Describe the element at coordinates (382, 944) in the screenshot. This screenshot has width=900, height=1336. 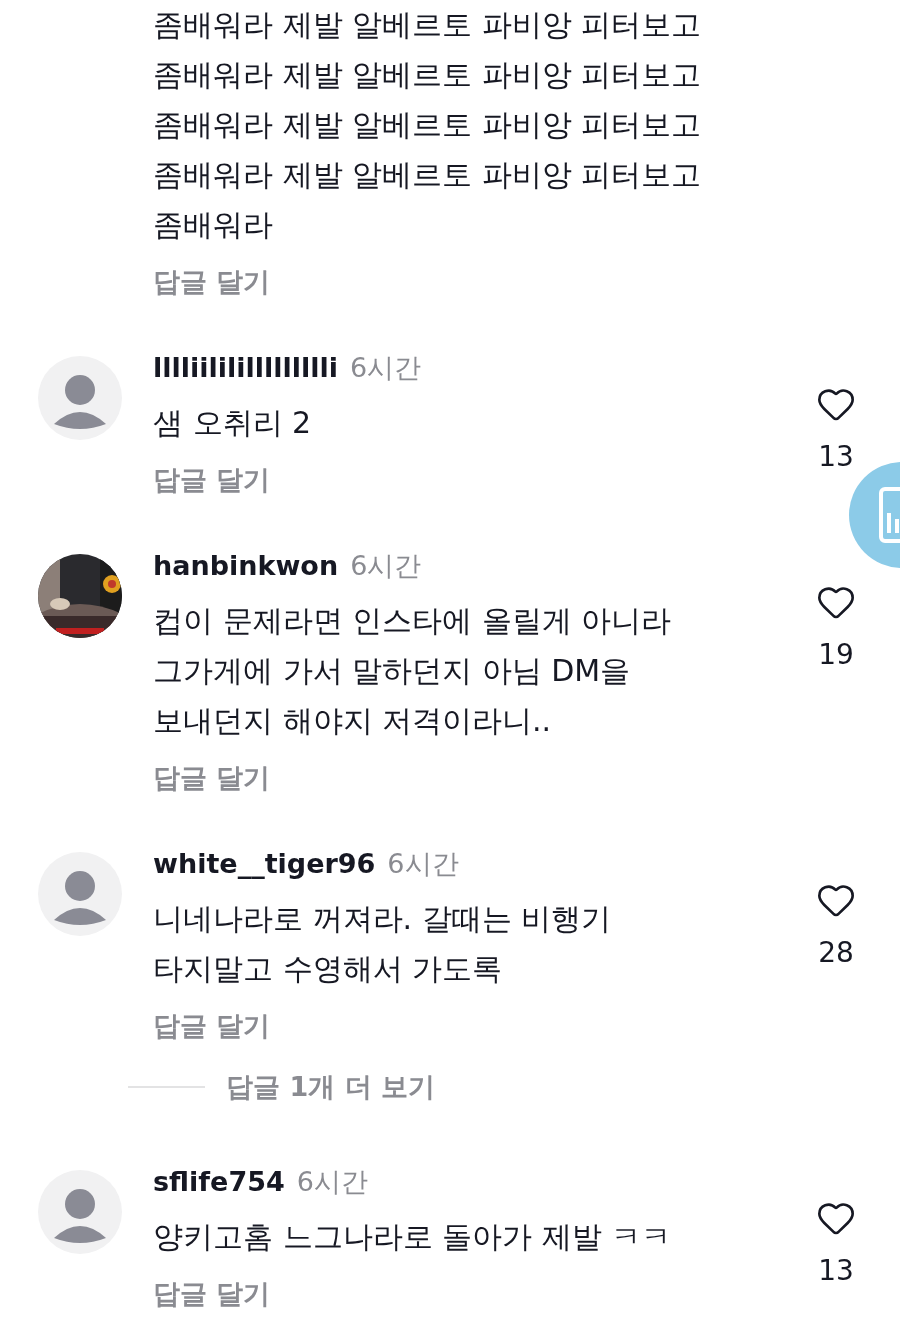
I see `comment-text: 니네나라로 꺼져라. 갈때는 비행기 타지말고 수영해서 가도록` at that location.